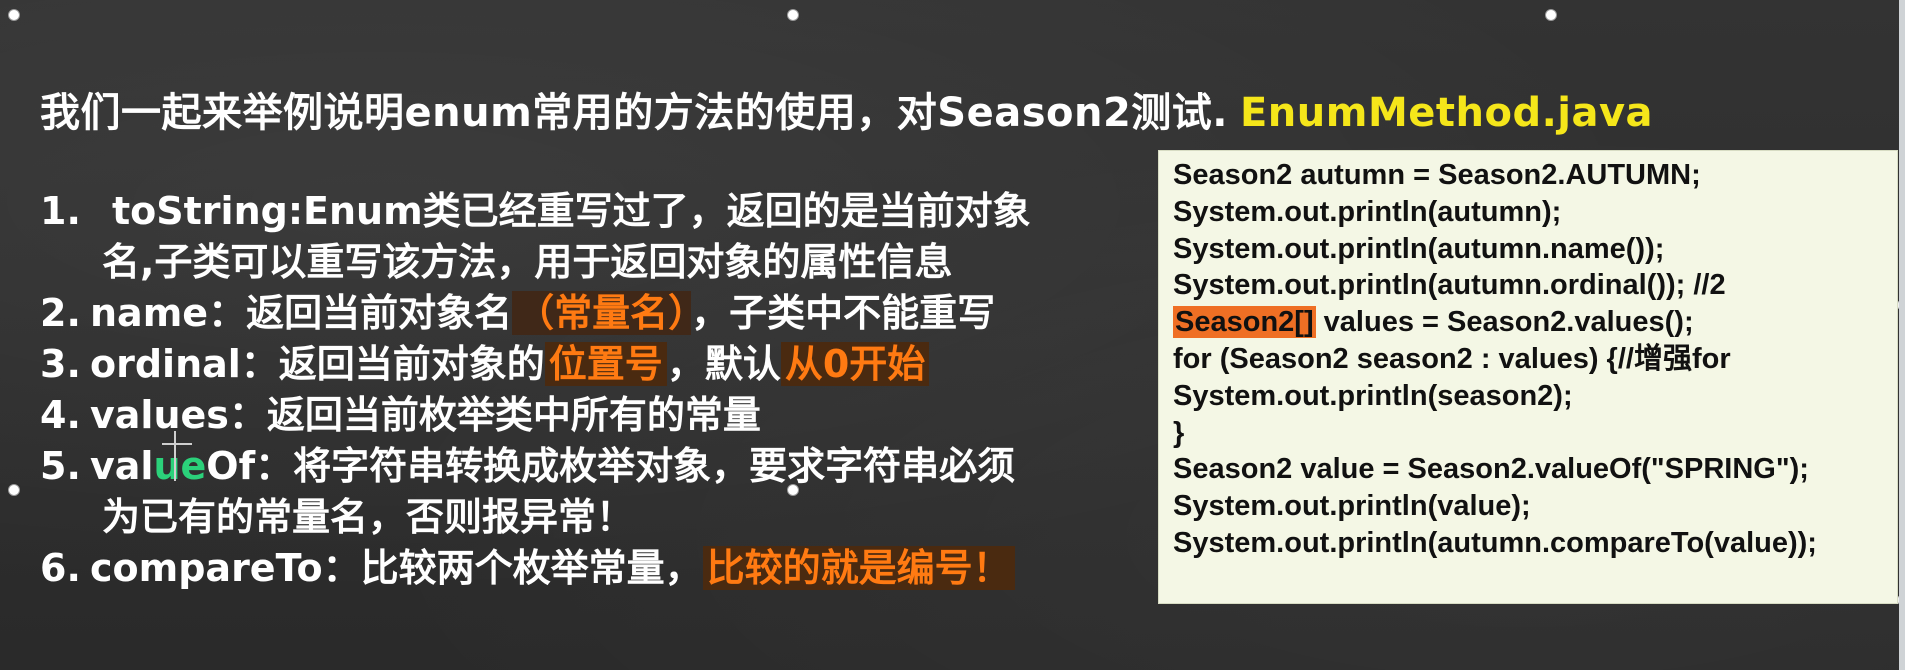 This screenshot has height=670, width=1905. I want to click on list-item: 6. compareTo：比较两个枚举常量， 比较的就是编号！, so click(590, 568).